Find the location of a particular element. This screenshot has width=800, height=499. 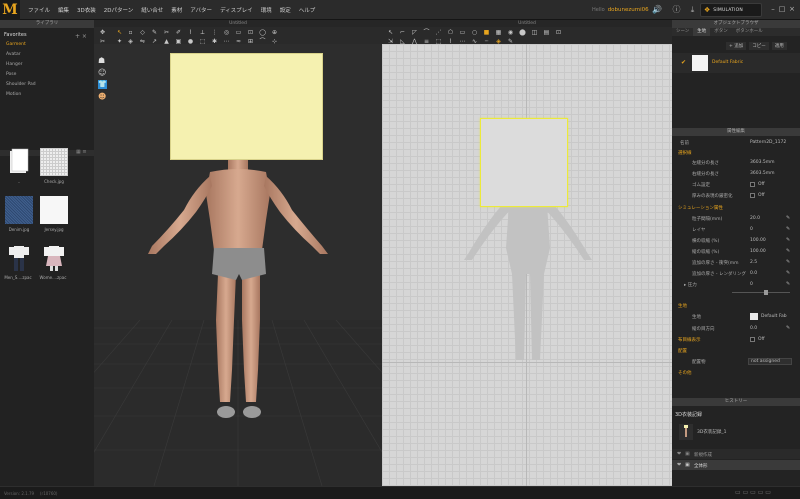

select-mesh-icon: ↖ is located at coordinates (119, 32).